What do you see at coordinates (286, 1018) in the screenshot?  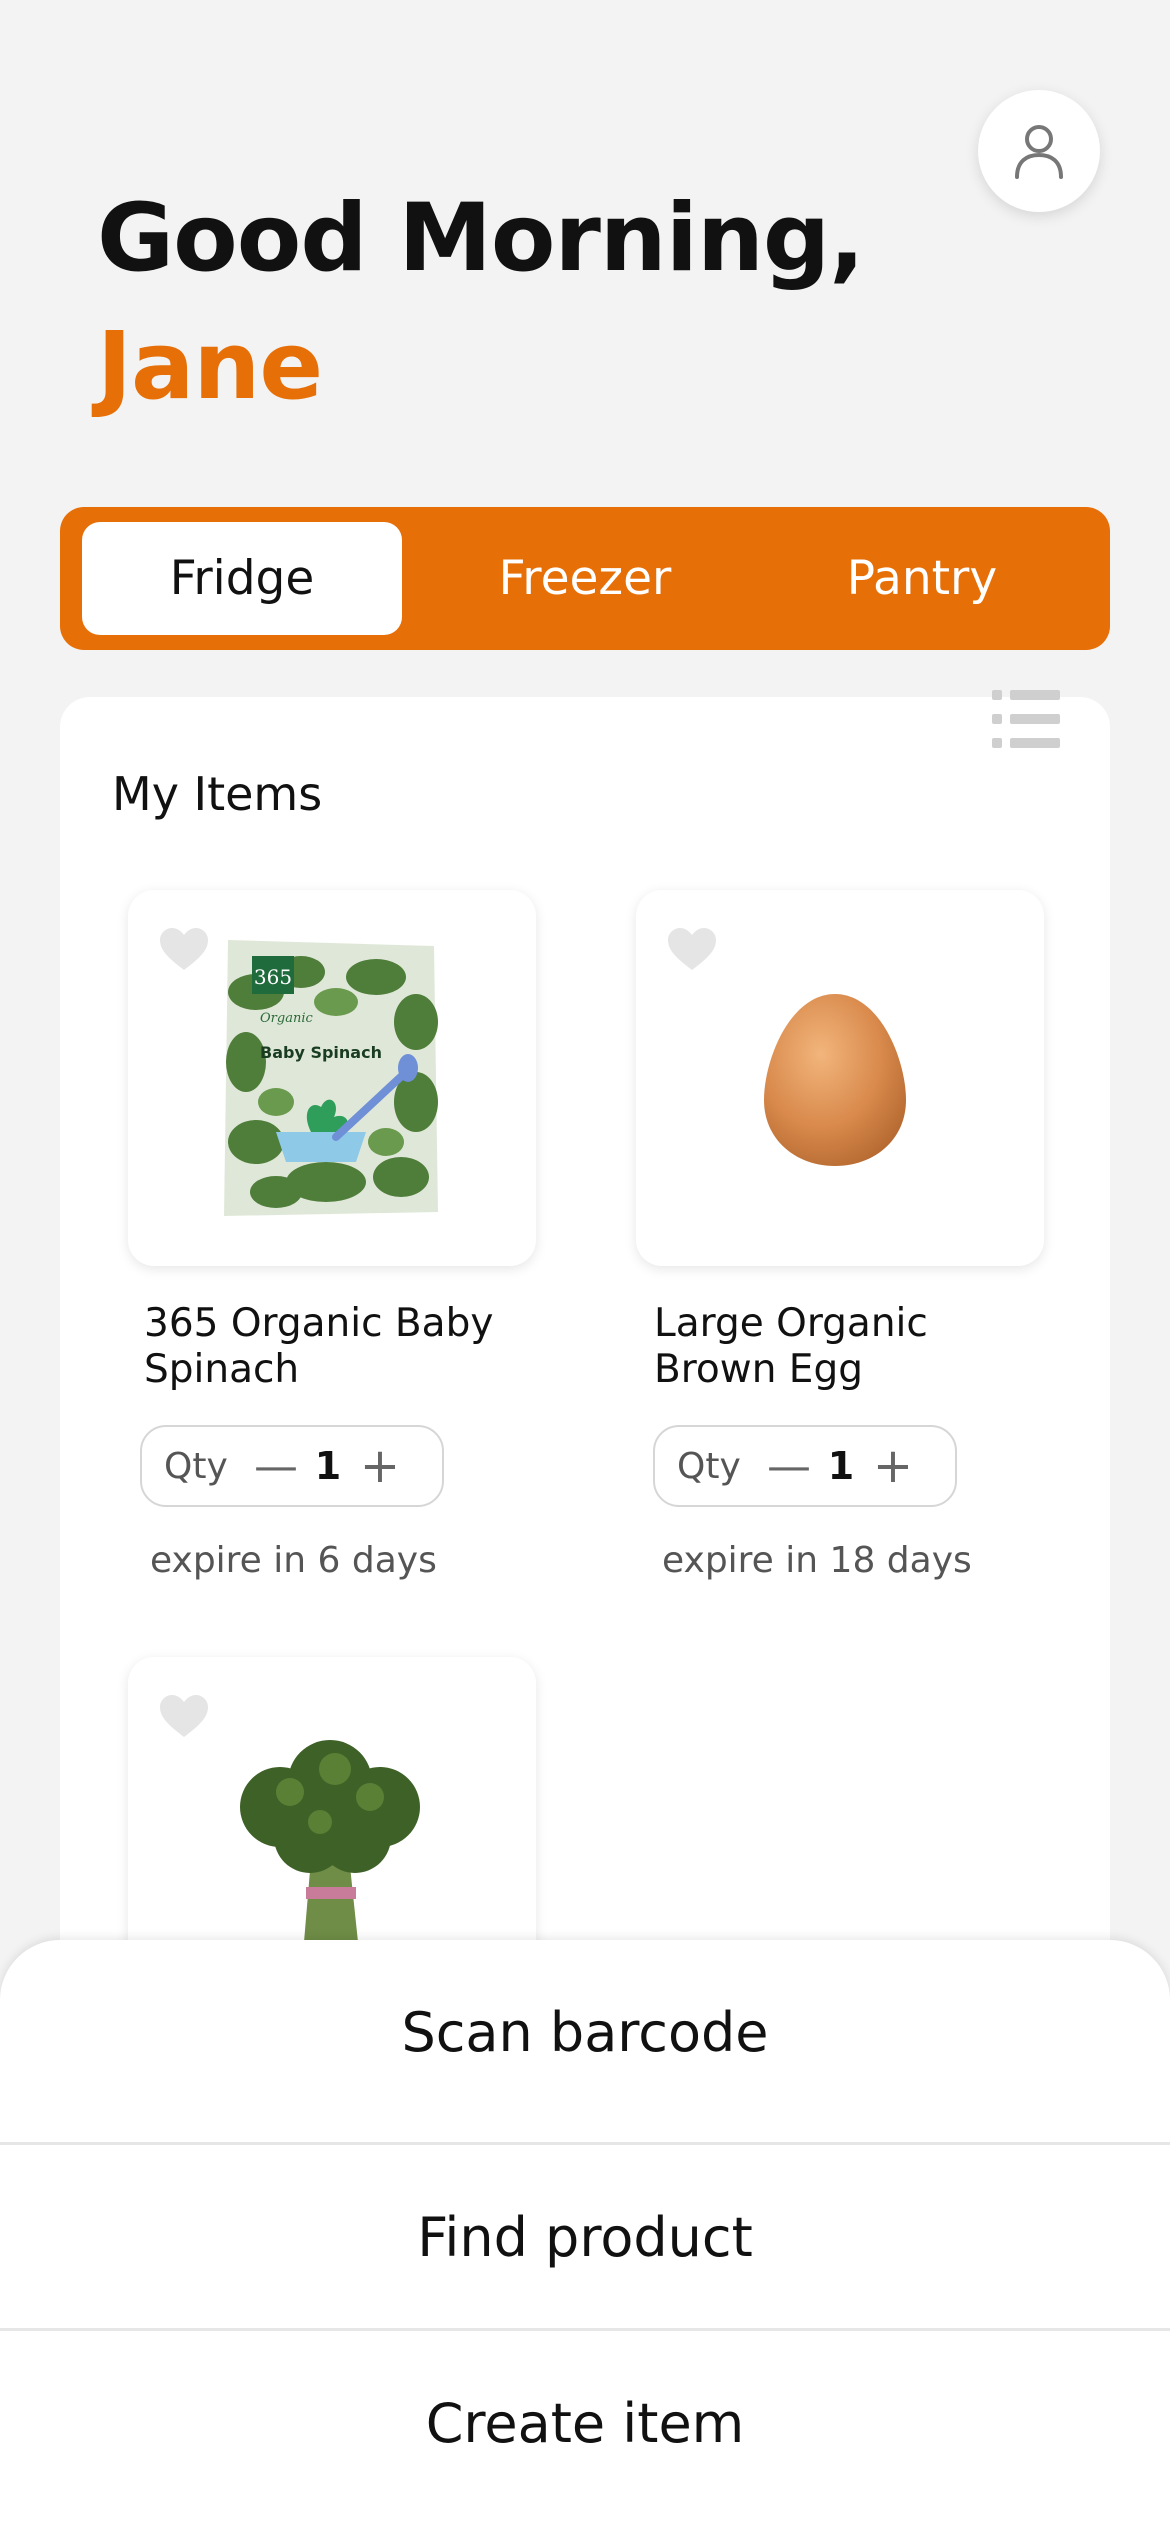 I see `package-label-organic: Organic` at bounding box center [286, 1018].